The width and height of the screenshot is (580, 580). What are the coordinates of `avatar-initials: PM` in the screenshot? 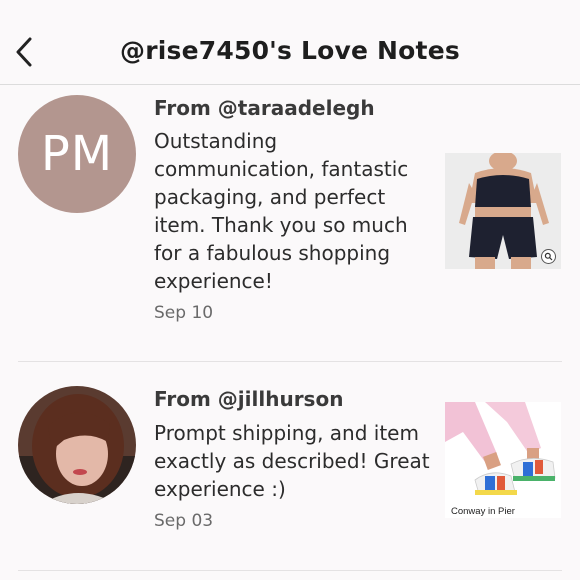 It's located at (77, 154).